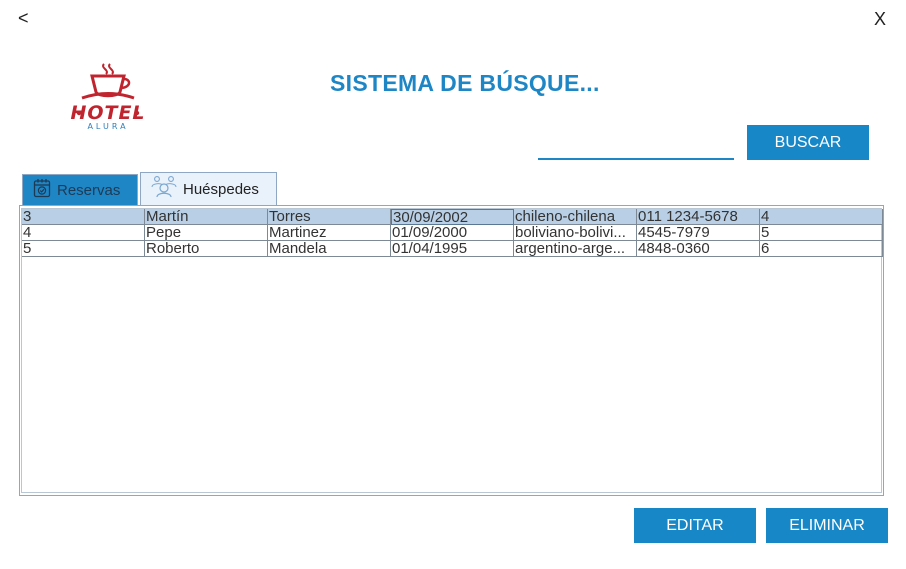 The width and height of the screenshot is (906, 569). I want to click on cell-id: 5, so click(83, 249).